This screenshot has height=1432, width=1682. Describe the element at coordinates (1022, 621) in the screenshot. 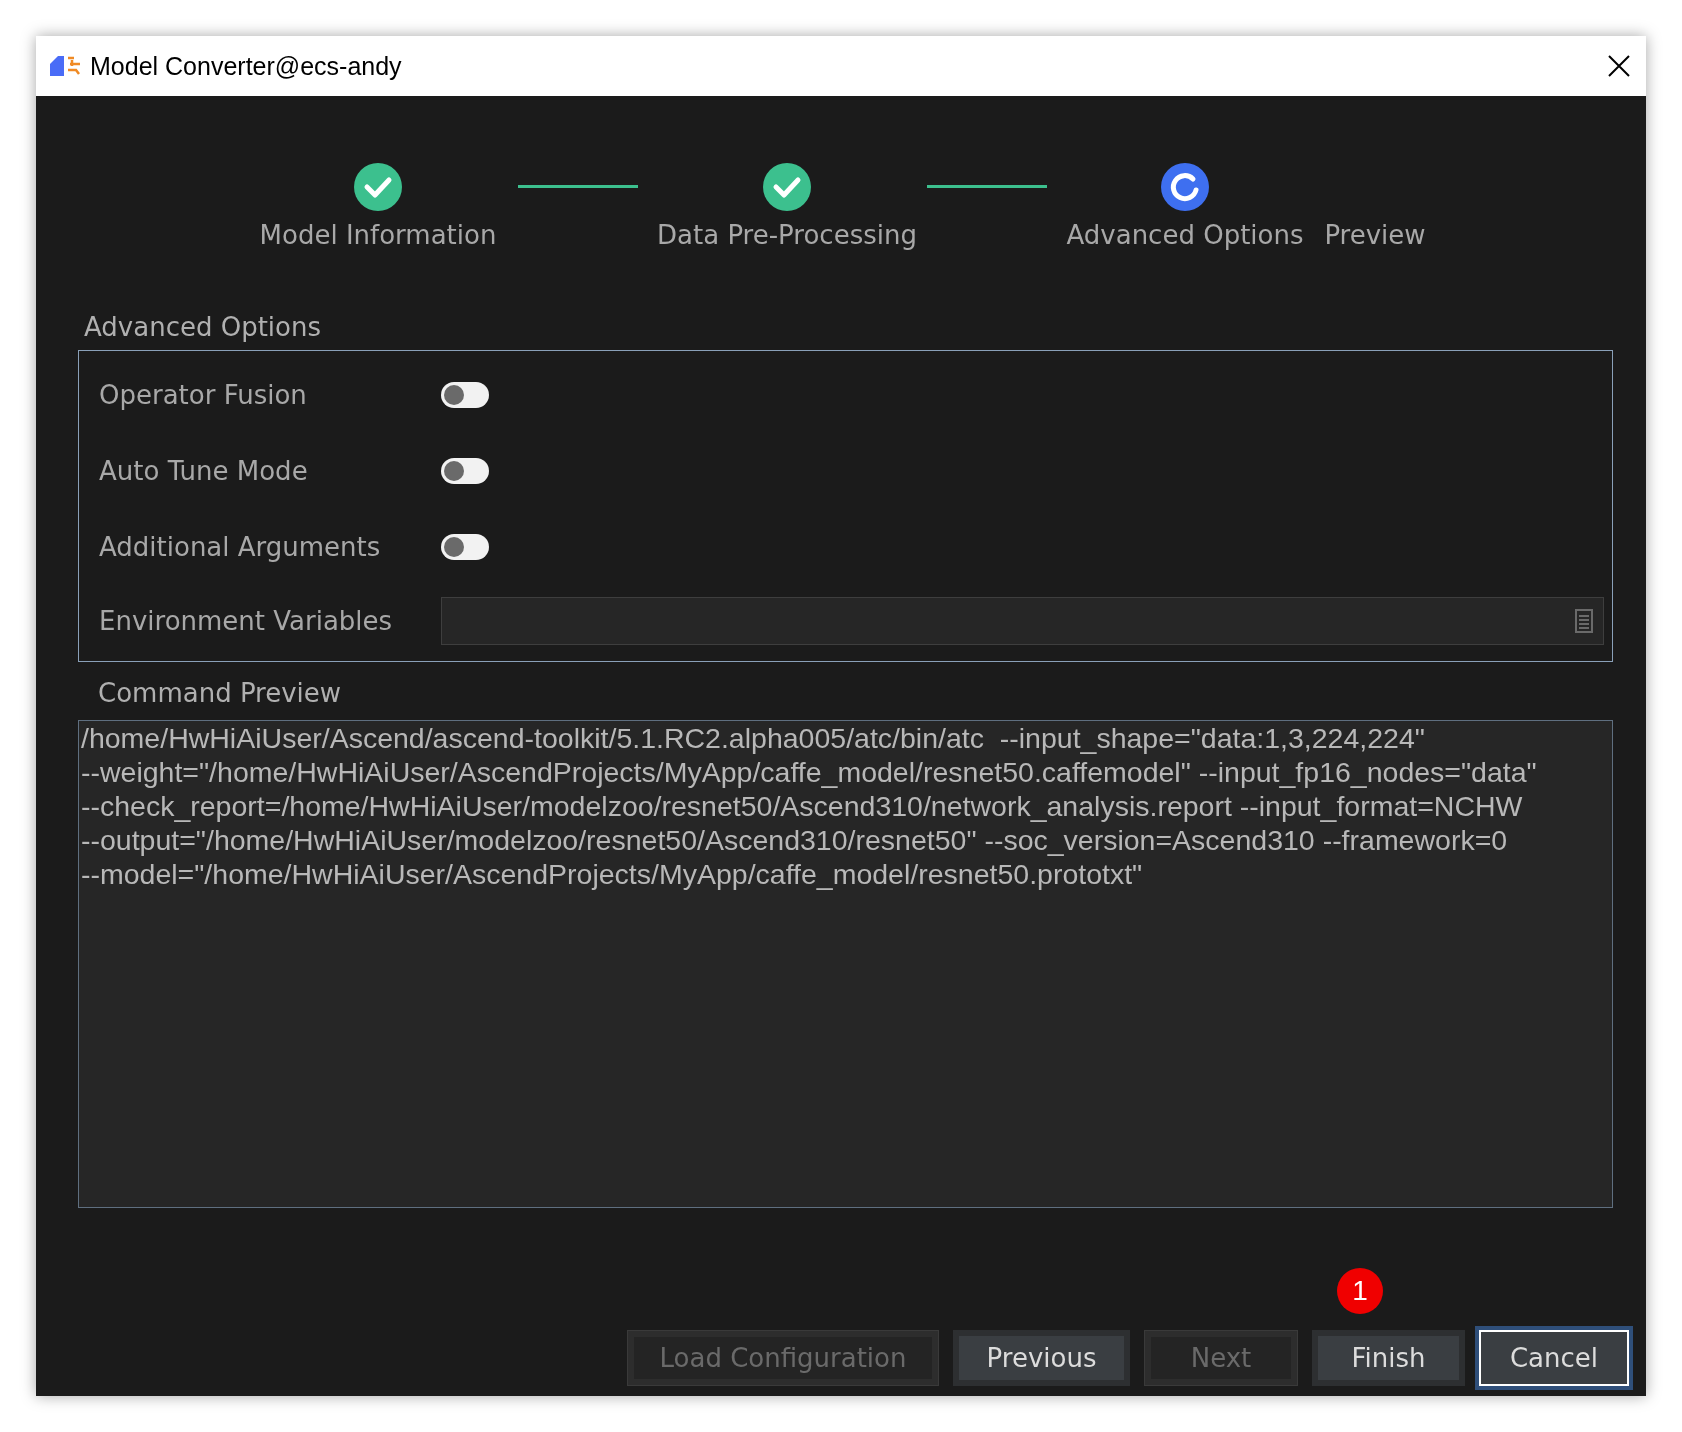

I see `input-field` at that location.